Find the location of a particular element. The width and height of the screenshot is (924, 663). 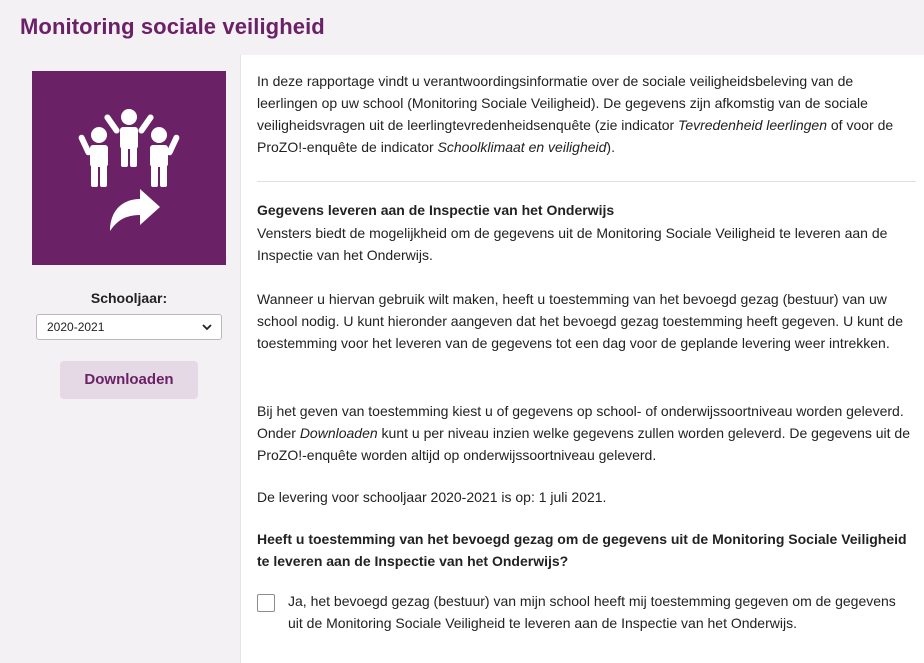

download-button: Downloaden is located at coordinates (129, 380).